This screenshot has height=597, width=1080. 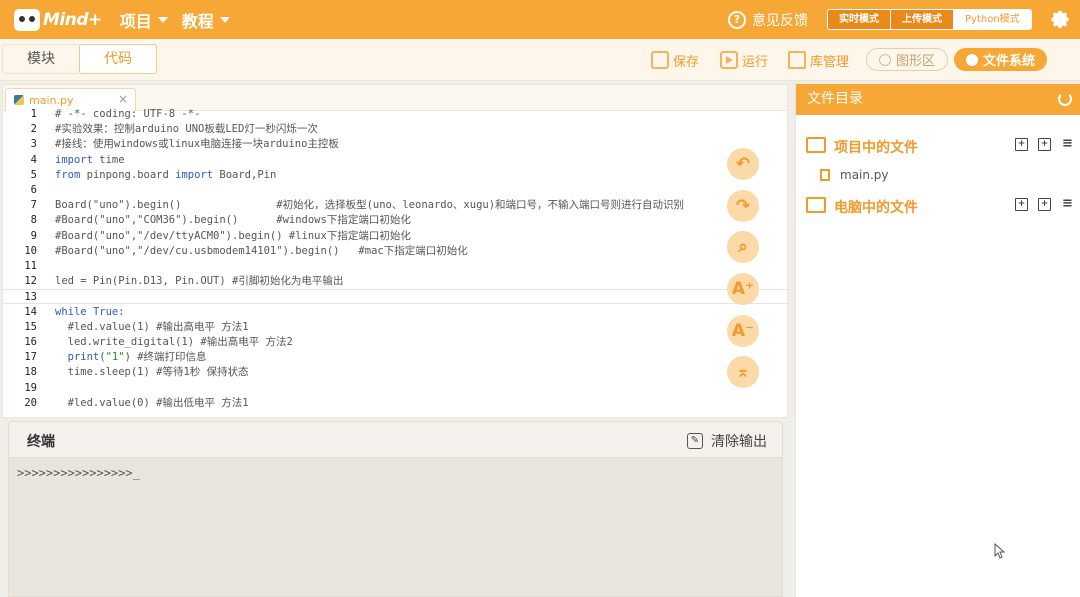 I want to click on code-line: 18 time.sleep(1) #等待1秒 保持状态, so click(x=395, y=372).